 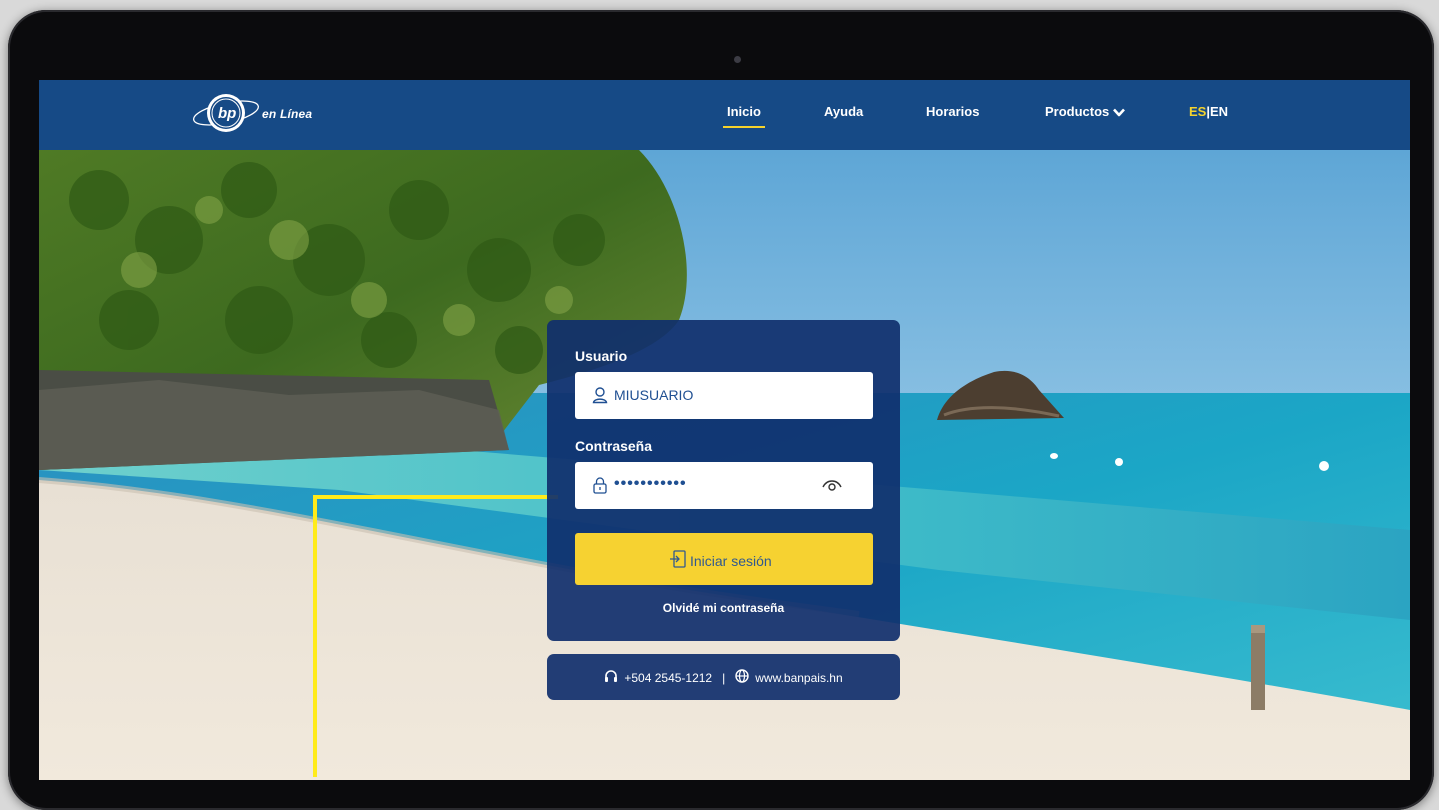 I want to click on contact-info: +504 2545-1212 | www.banpais.hn, so click(x=723, y=677).